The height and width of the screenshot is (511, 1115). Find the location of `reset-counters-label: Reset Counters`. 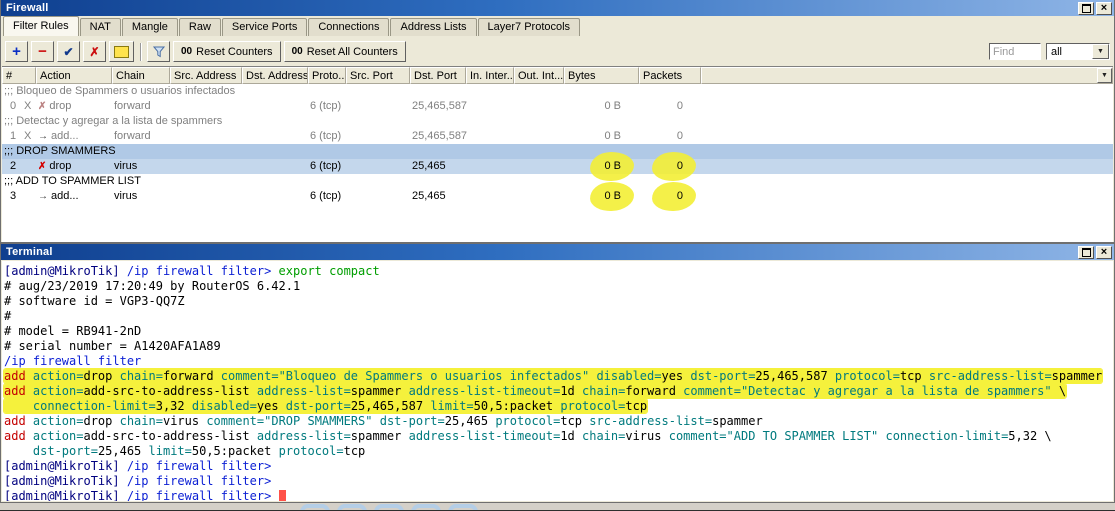

reset-counters-label: Reset Counters is located at coordinates (234, 51).